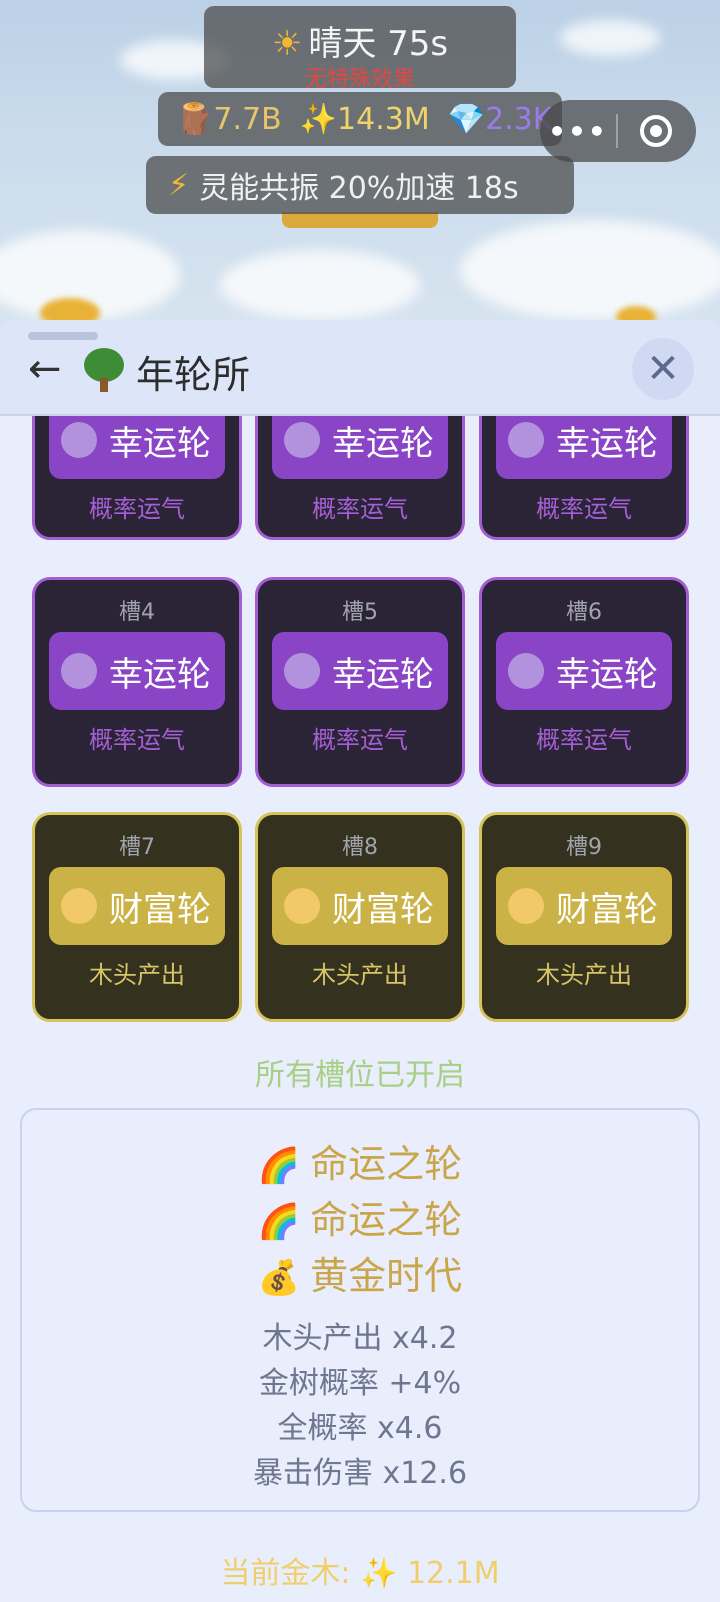 This screenshot has height=1602, width=720. What do you see at coordinates (360, 1075) in the screenshot?
I see `all-slots-open-text: 所有槽位已开启` at bounding box center [360, 1075].